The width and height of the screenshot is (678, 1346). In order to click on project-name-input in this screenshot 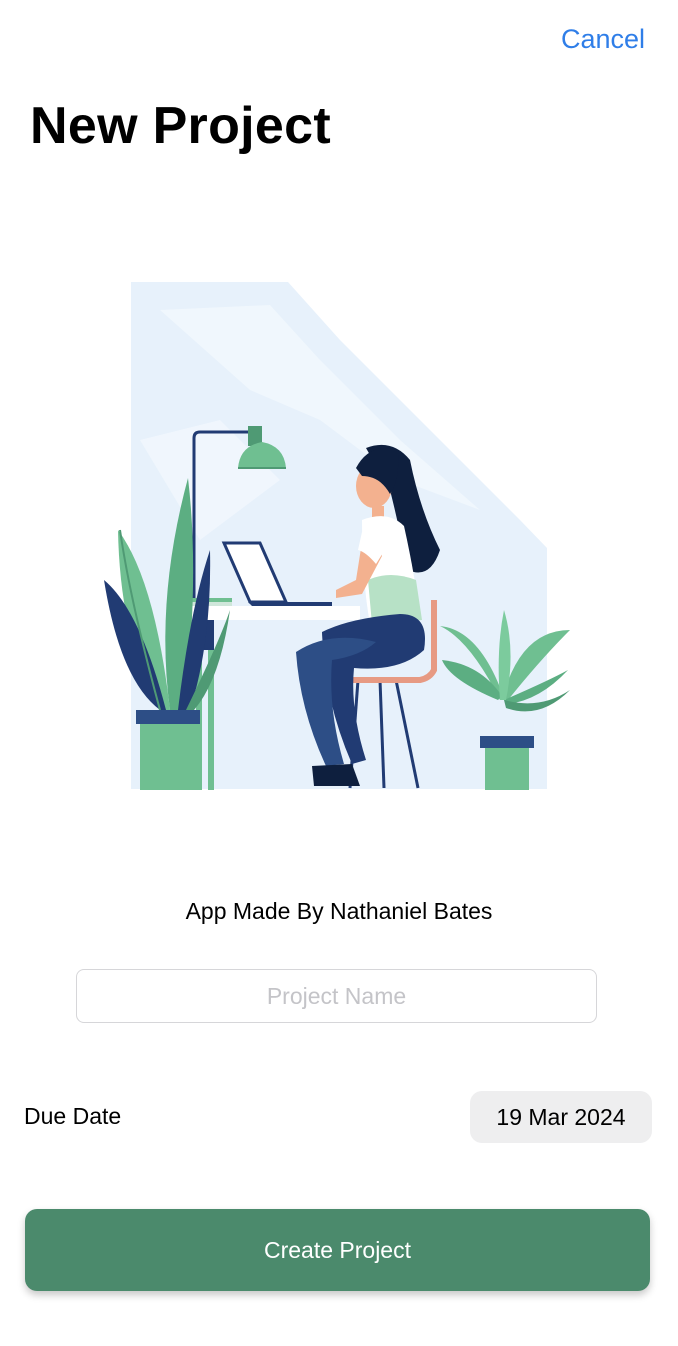, I will do `click(336, 996)`.